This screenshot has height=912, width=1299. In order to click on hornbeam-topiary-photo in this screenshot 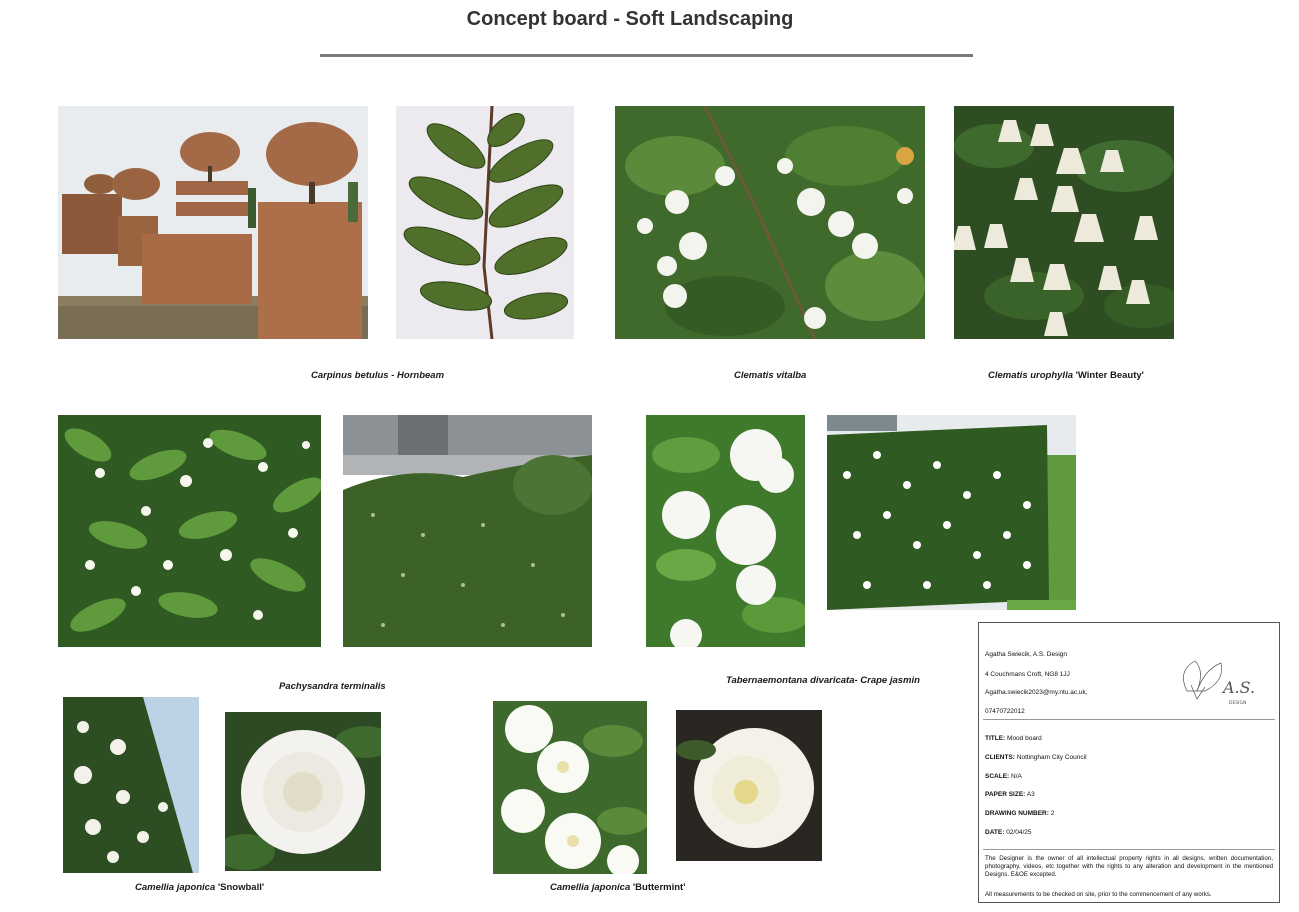, I will do `click(213, 222)`.